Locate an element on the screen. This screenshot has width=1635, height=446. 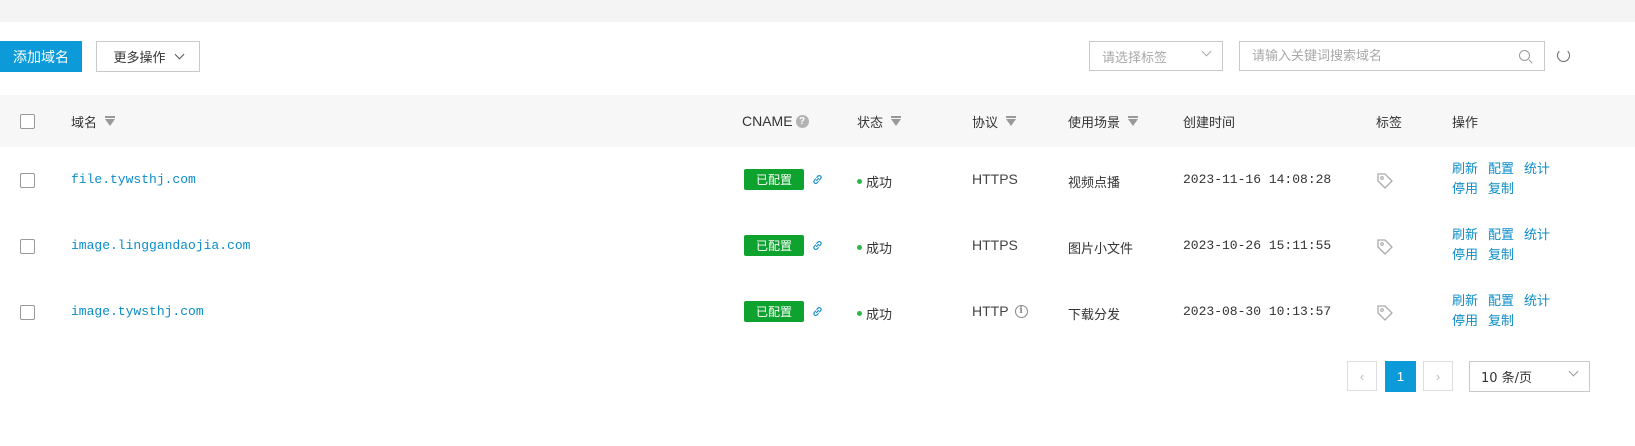
search-icon is located at coordinates (1524, 55).